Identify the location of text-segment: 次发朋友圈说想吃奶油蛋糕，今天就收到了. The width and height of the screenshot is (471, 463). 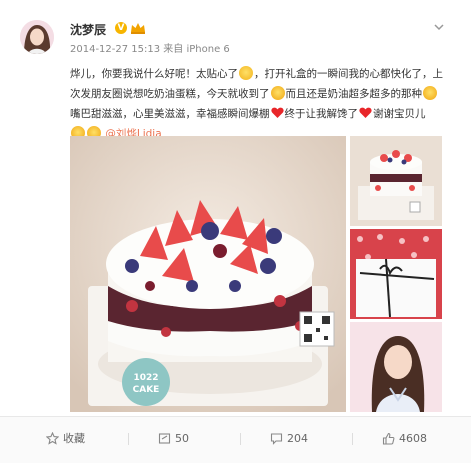
(170, 94).